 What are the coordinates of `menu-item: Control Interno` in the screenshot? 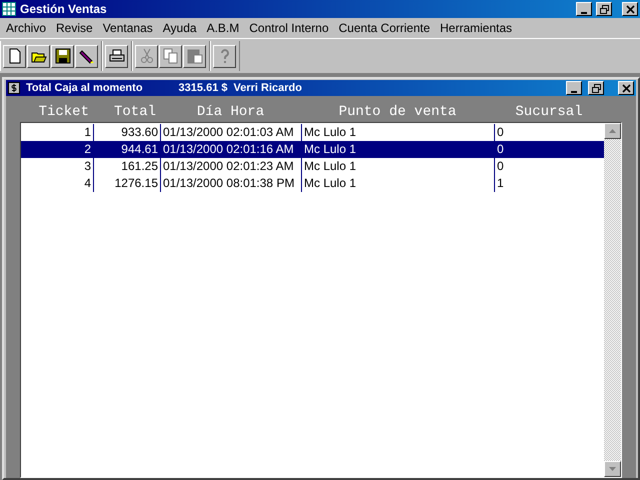 It's located at (290, 28).